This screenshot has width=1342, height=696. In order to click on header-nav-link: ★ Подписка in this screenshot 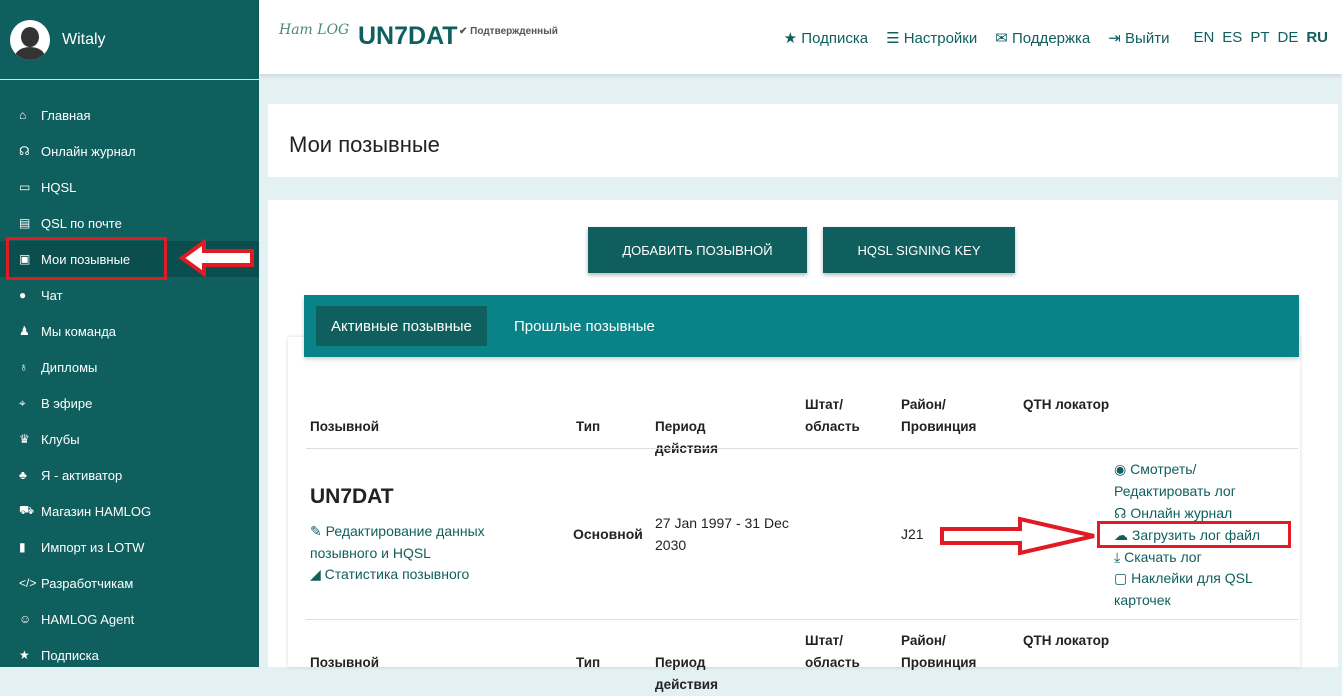, I will do `click(826, 38)`.